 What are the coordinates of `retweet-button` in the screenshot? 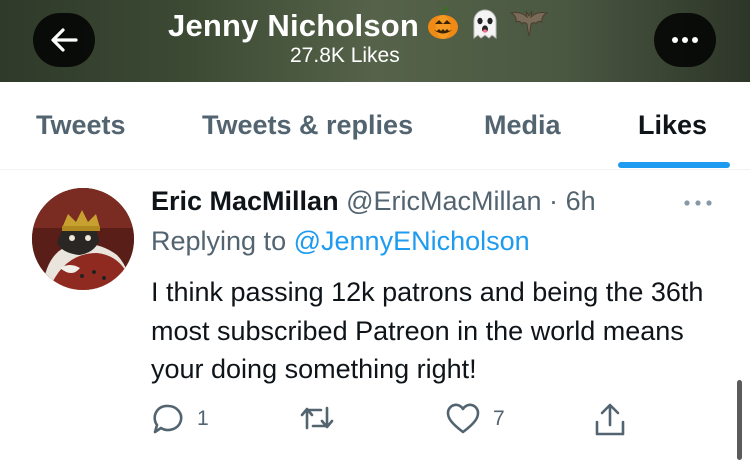 It's located at (323, 418).